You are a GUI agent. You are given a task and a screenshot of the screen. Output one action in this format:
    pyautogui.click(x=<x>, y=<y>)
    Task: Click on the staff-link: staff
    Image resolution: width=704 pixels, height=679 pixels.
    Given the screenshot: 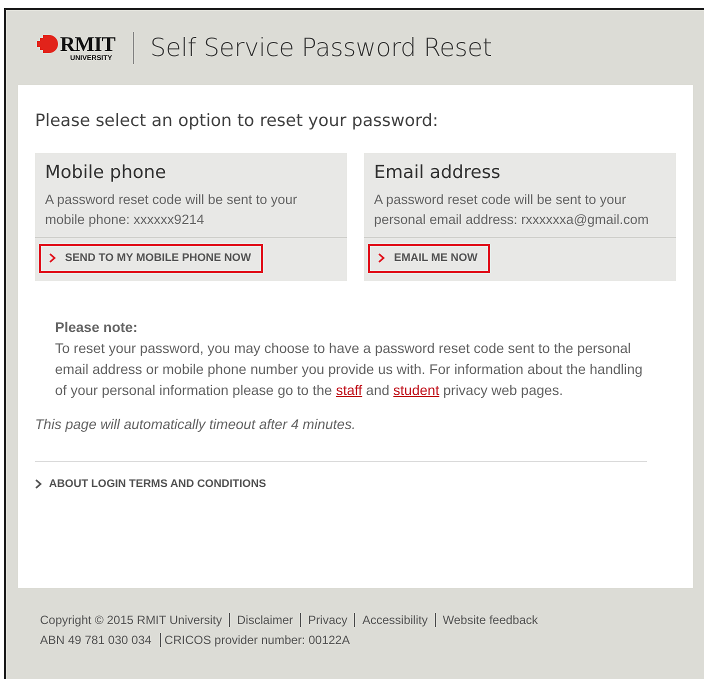 What is the action you would take?
    pyautogui.click(x=349, y=390)
    